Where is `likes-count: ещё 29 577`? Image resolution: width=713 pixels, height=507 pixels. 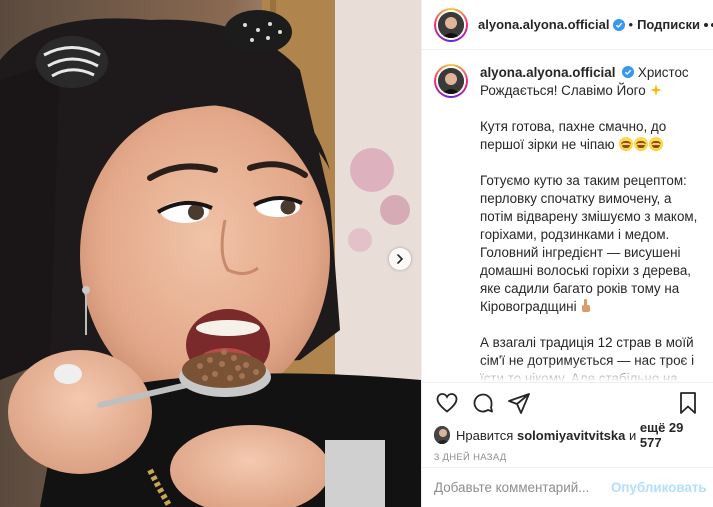
likes-count: ещё 29 577 is located at coordinates (670, 435).